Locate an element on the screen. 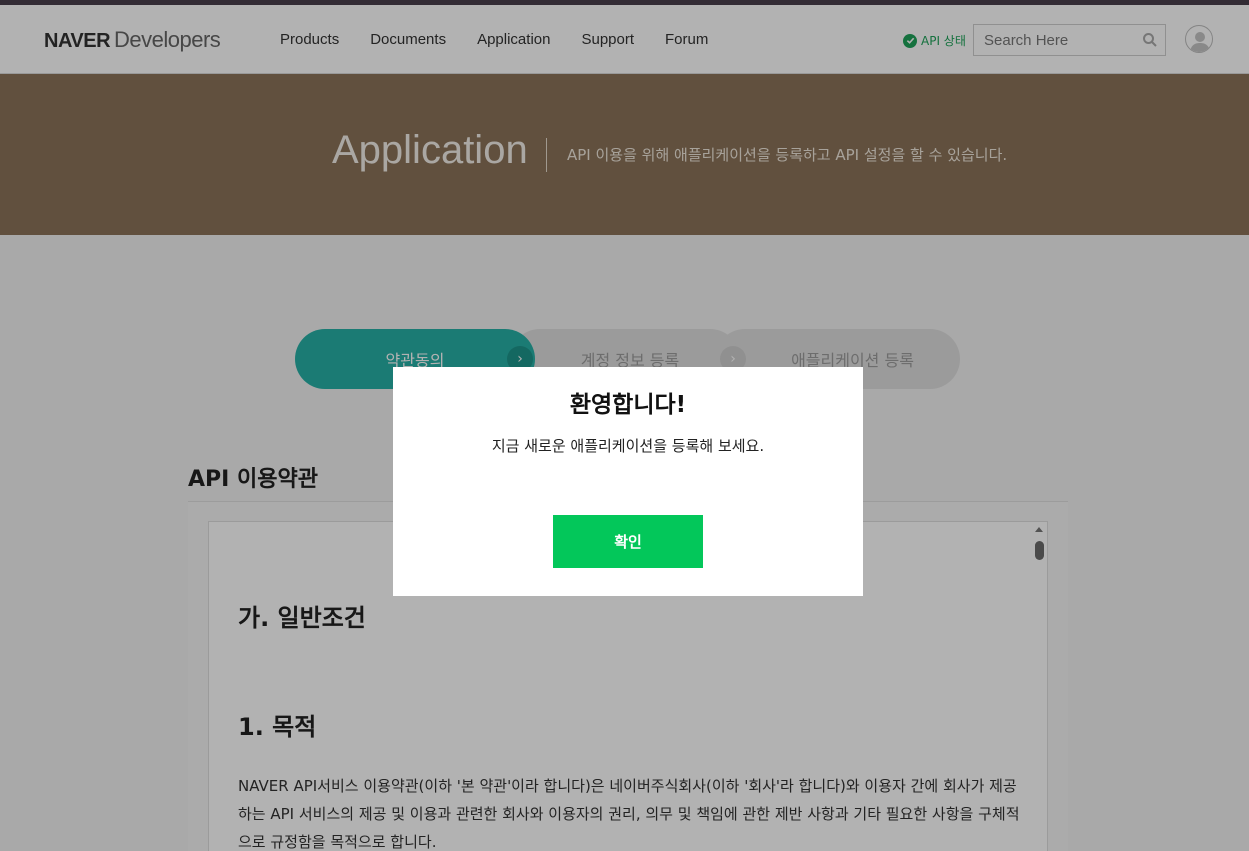  welcome-dialog: 환영합니다! 지금 새로운 애플리케이션을 등록해 보세요. 확인 is located at coordinates (628, 481).